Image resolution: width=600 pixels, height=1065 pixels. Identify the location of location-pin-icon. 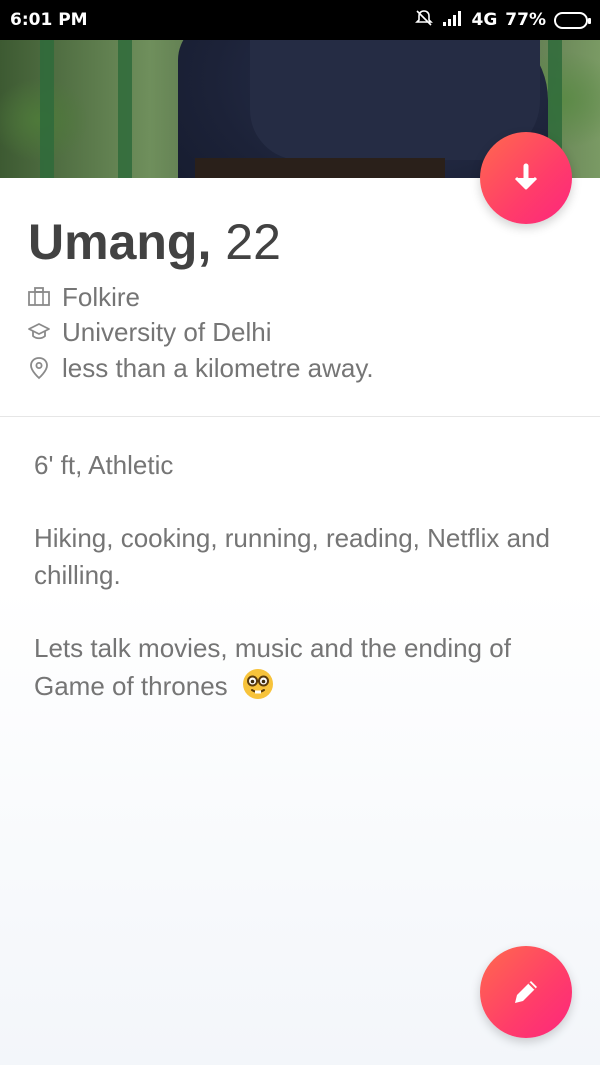
(39, 368).